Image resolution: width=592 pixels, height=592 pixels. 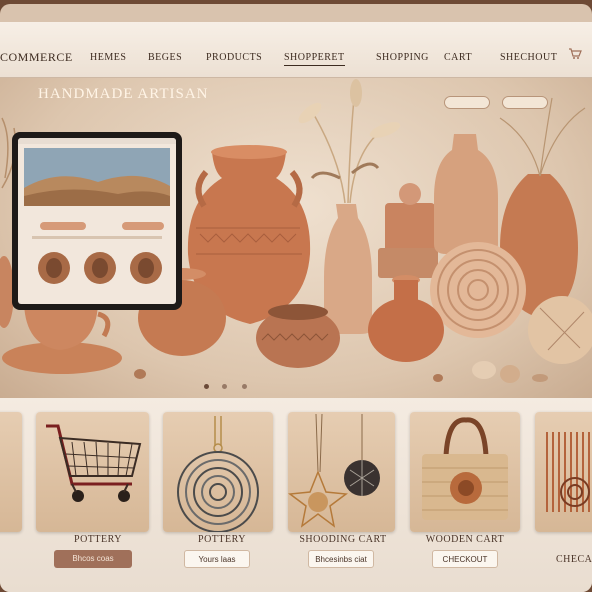 What do you see at coordinates (314, 59) in the screenshot?
I see `nav-item-shopperet: SHOPPERET` at bounding box center [314, 59].